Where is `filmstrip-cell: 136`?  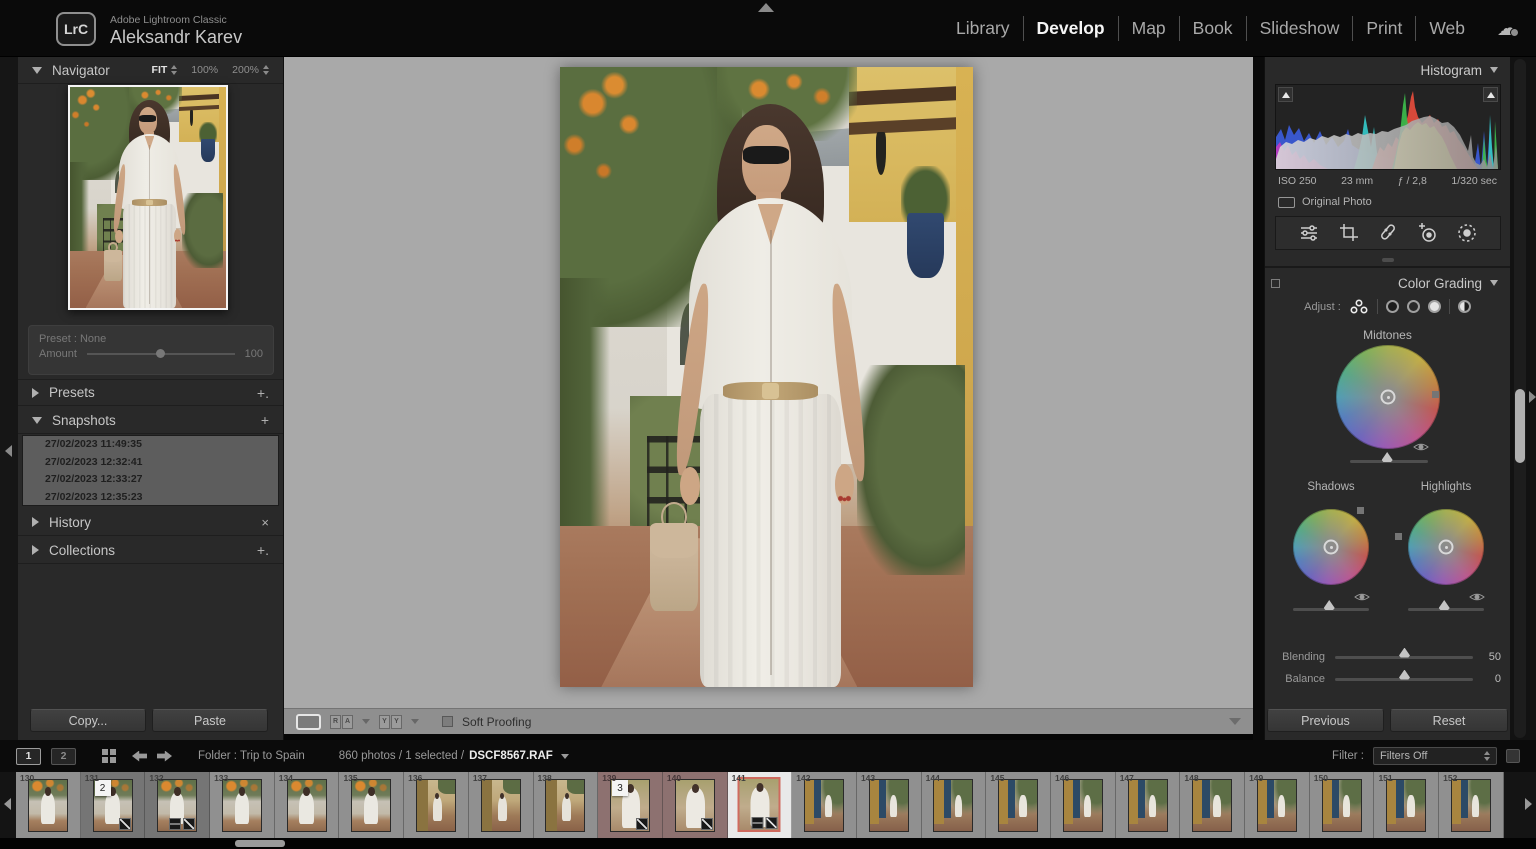
filmstrip-cell: 136 is located at coordinates (436, 805).